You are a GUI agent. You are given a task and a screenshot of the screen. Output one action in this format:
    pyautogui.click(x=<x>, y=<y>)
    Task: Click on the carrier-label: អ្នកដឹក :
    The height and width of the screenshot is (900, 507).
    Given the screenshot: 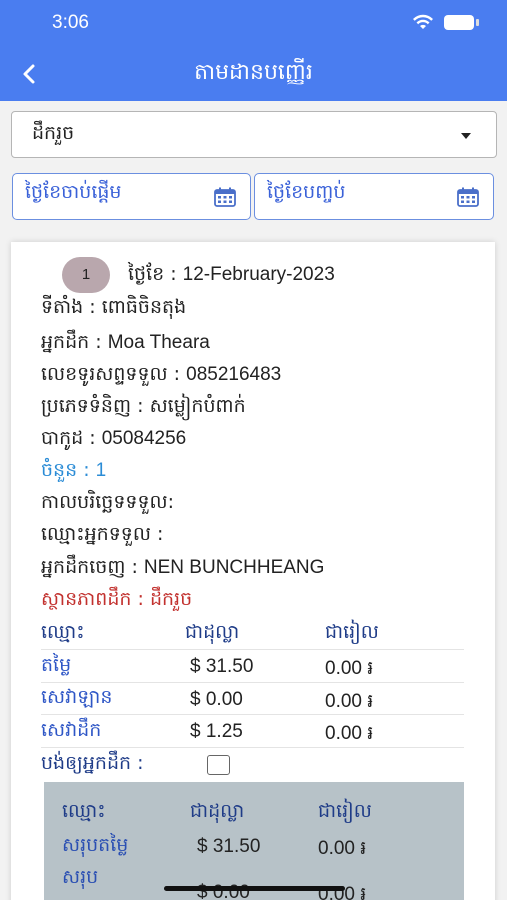 What is the action you would take?
    pyautogui.click(x=74, y=342)
    